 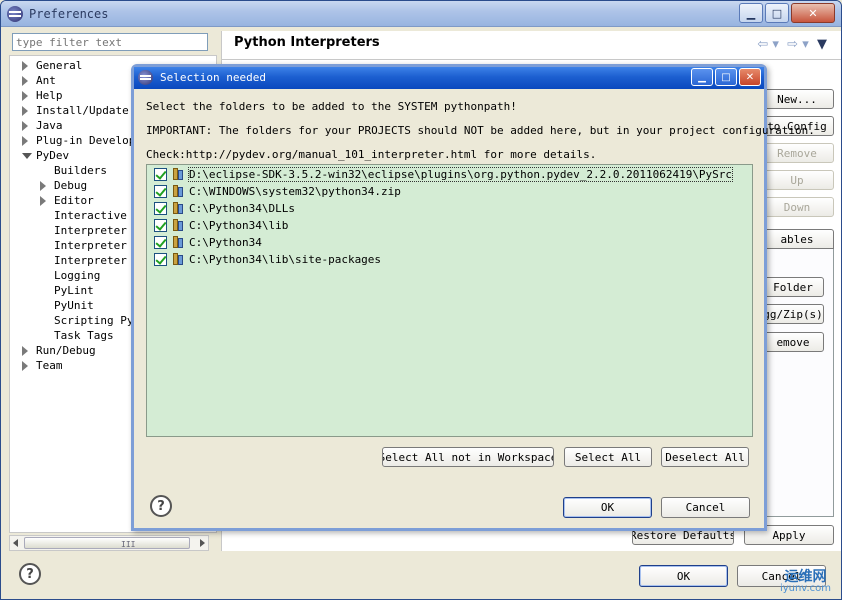 I want to click on filter-input, so click(x=110, y=42).